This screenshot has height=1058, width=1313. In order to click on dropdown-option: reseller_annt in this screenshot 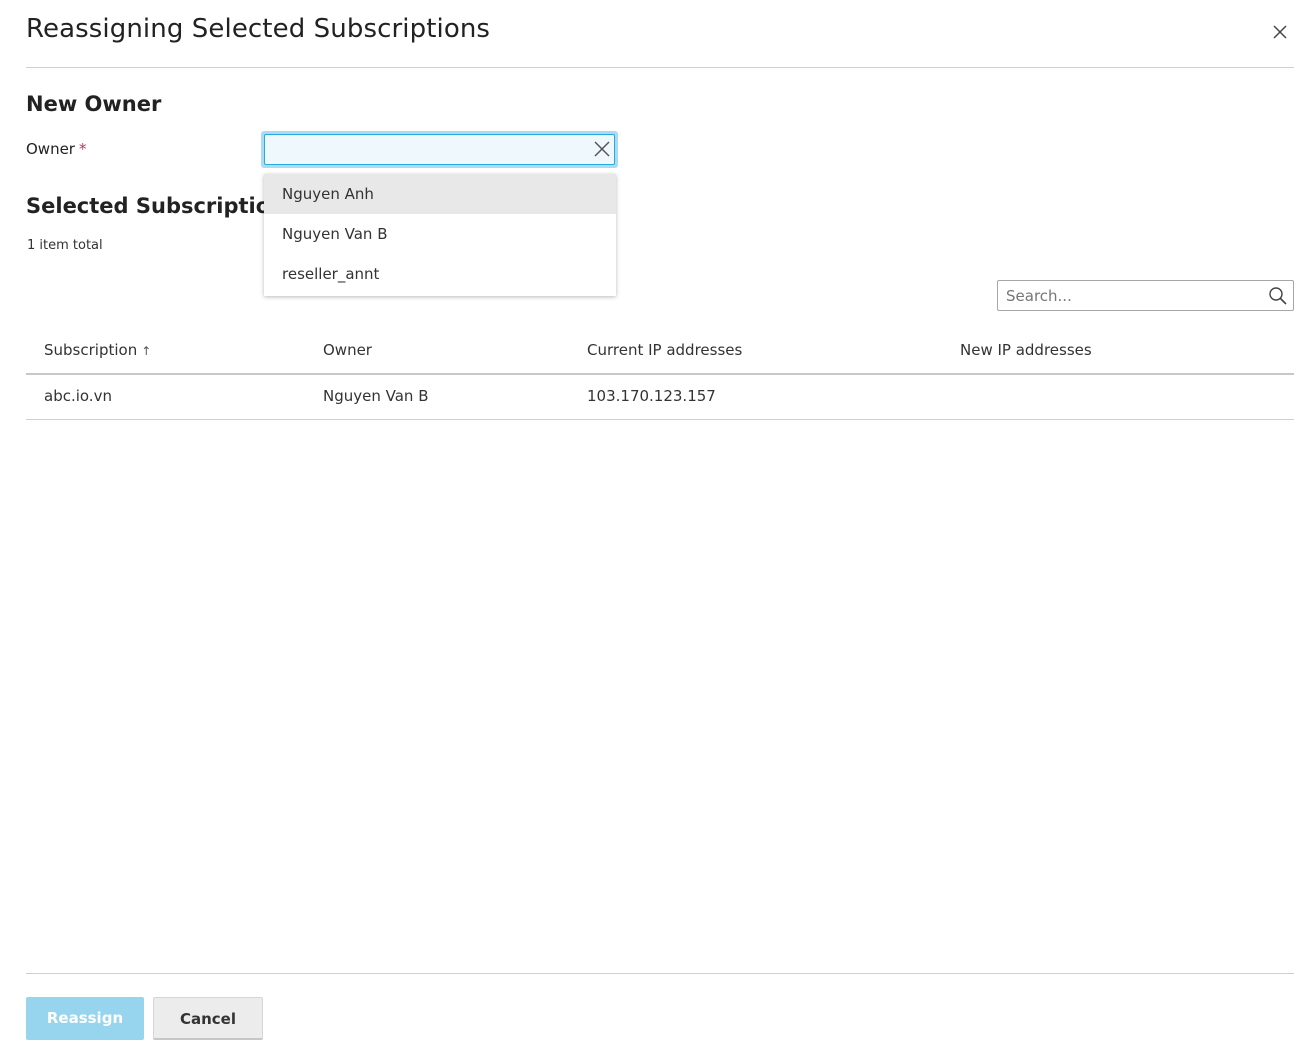, I will do `click(440, 275)`.